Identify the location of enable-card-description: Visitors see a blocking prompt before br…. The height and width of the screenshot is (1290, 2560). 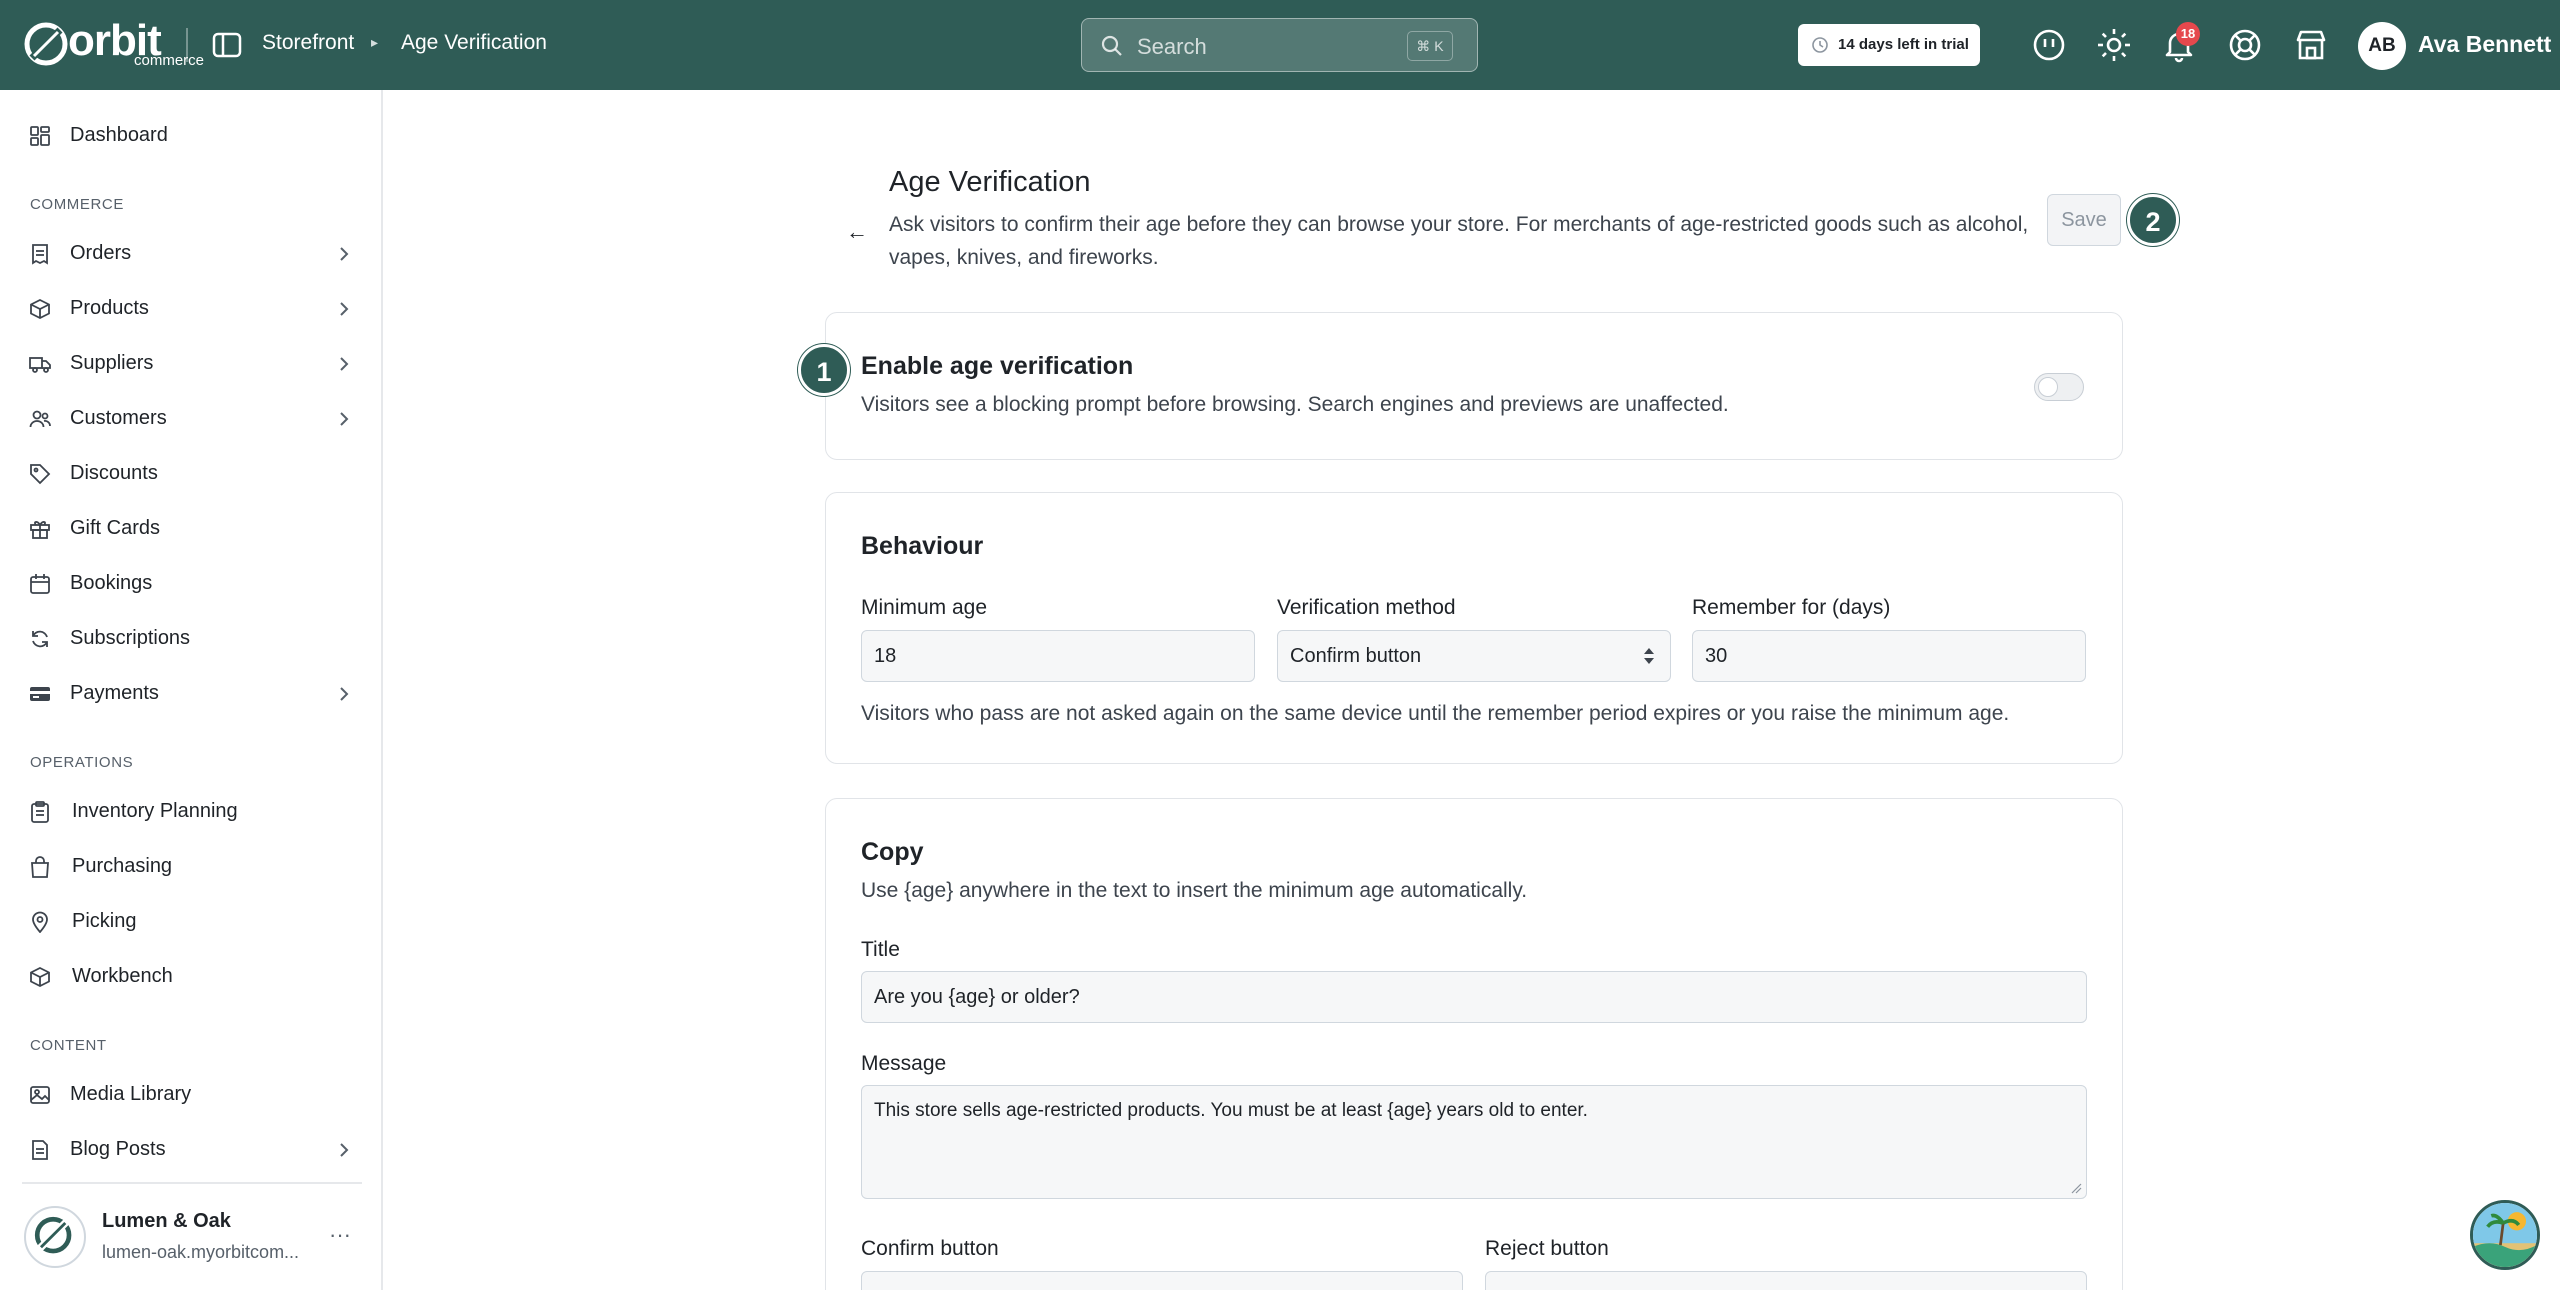
(1295, 404).